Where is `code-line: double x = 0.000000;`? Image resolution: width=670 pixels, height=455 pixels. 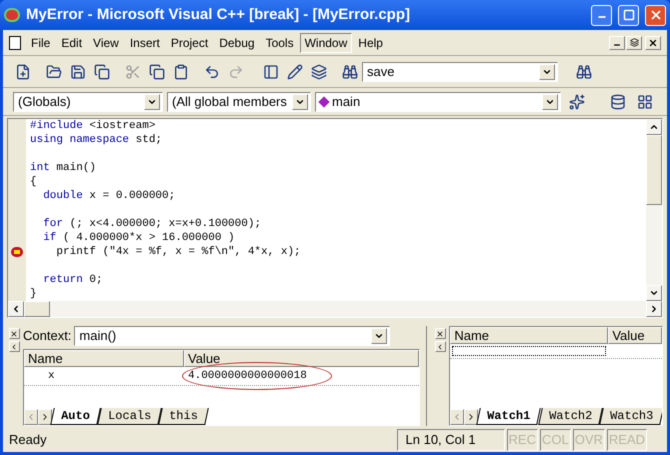 code-line: double x = 0.000000; is located at coordinates (109, 196).